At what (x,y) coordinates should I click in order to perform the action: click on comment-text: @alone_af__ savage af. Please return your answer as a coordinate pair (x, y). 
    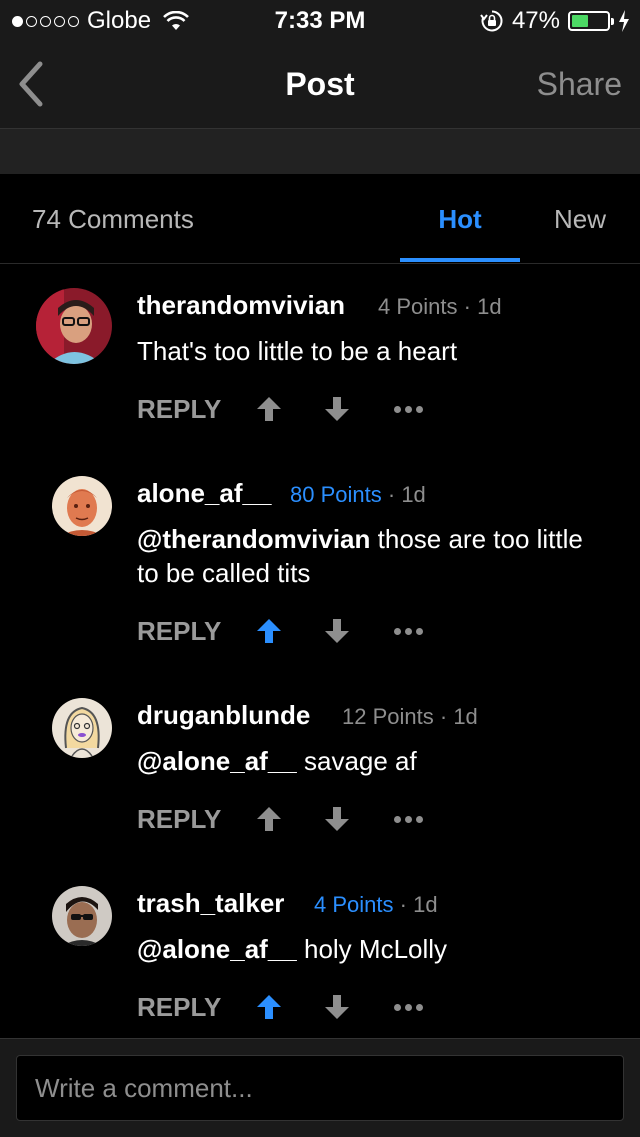
    Looking at the image, I should click on (372, 761).